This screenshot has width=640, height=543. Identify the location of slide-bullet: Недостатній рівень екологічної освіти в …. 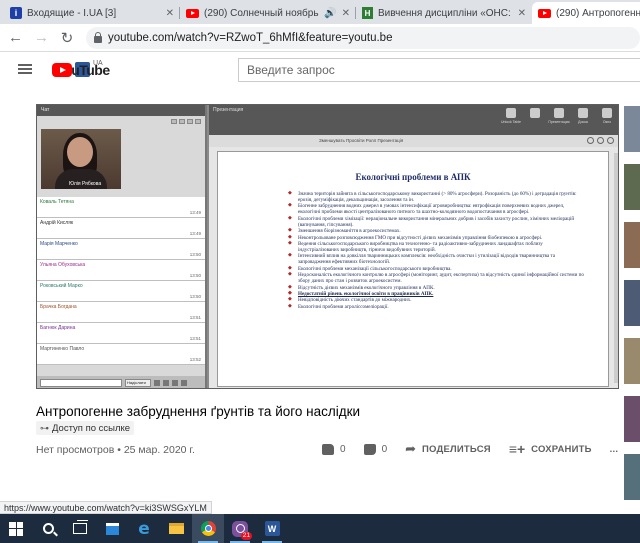
(436, 294).